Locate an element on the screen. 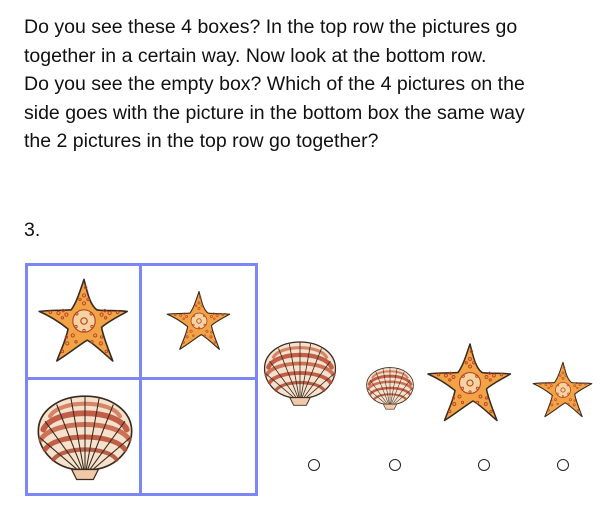 Image resolution: width=612 pixels, height=527 pixels. question-number: 3. is located at coordinates (32, 230).